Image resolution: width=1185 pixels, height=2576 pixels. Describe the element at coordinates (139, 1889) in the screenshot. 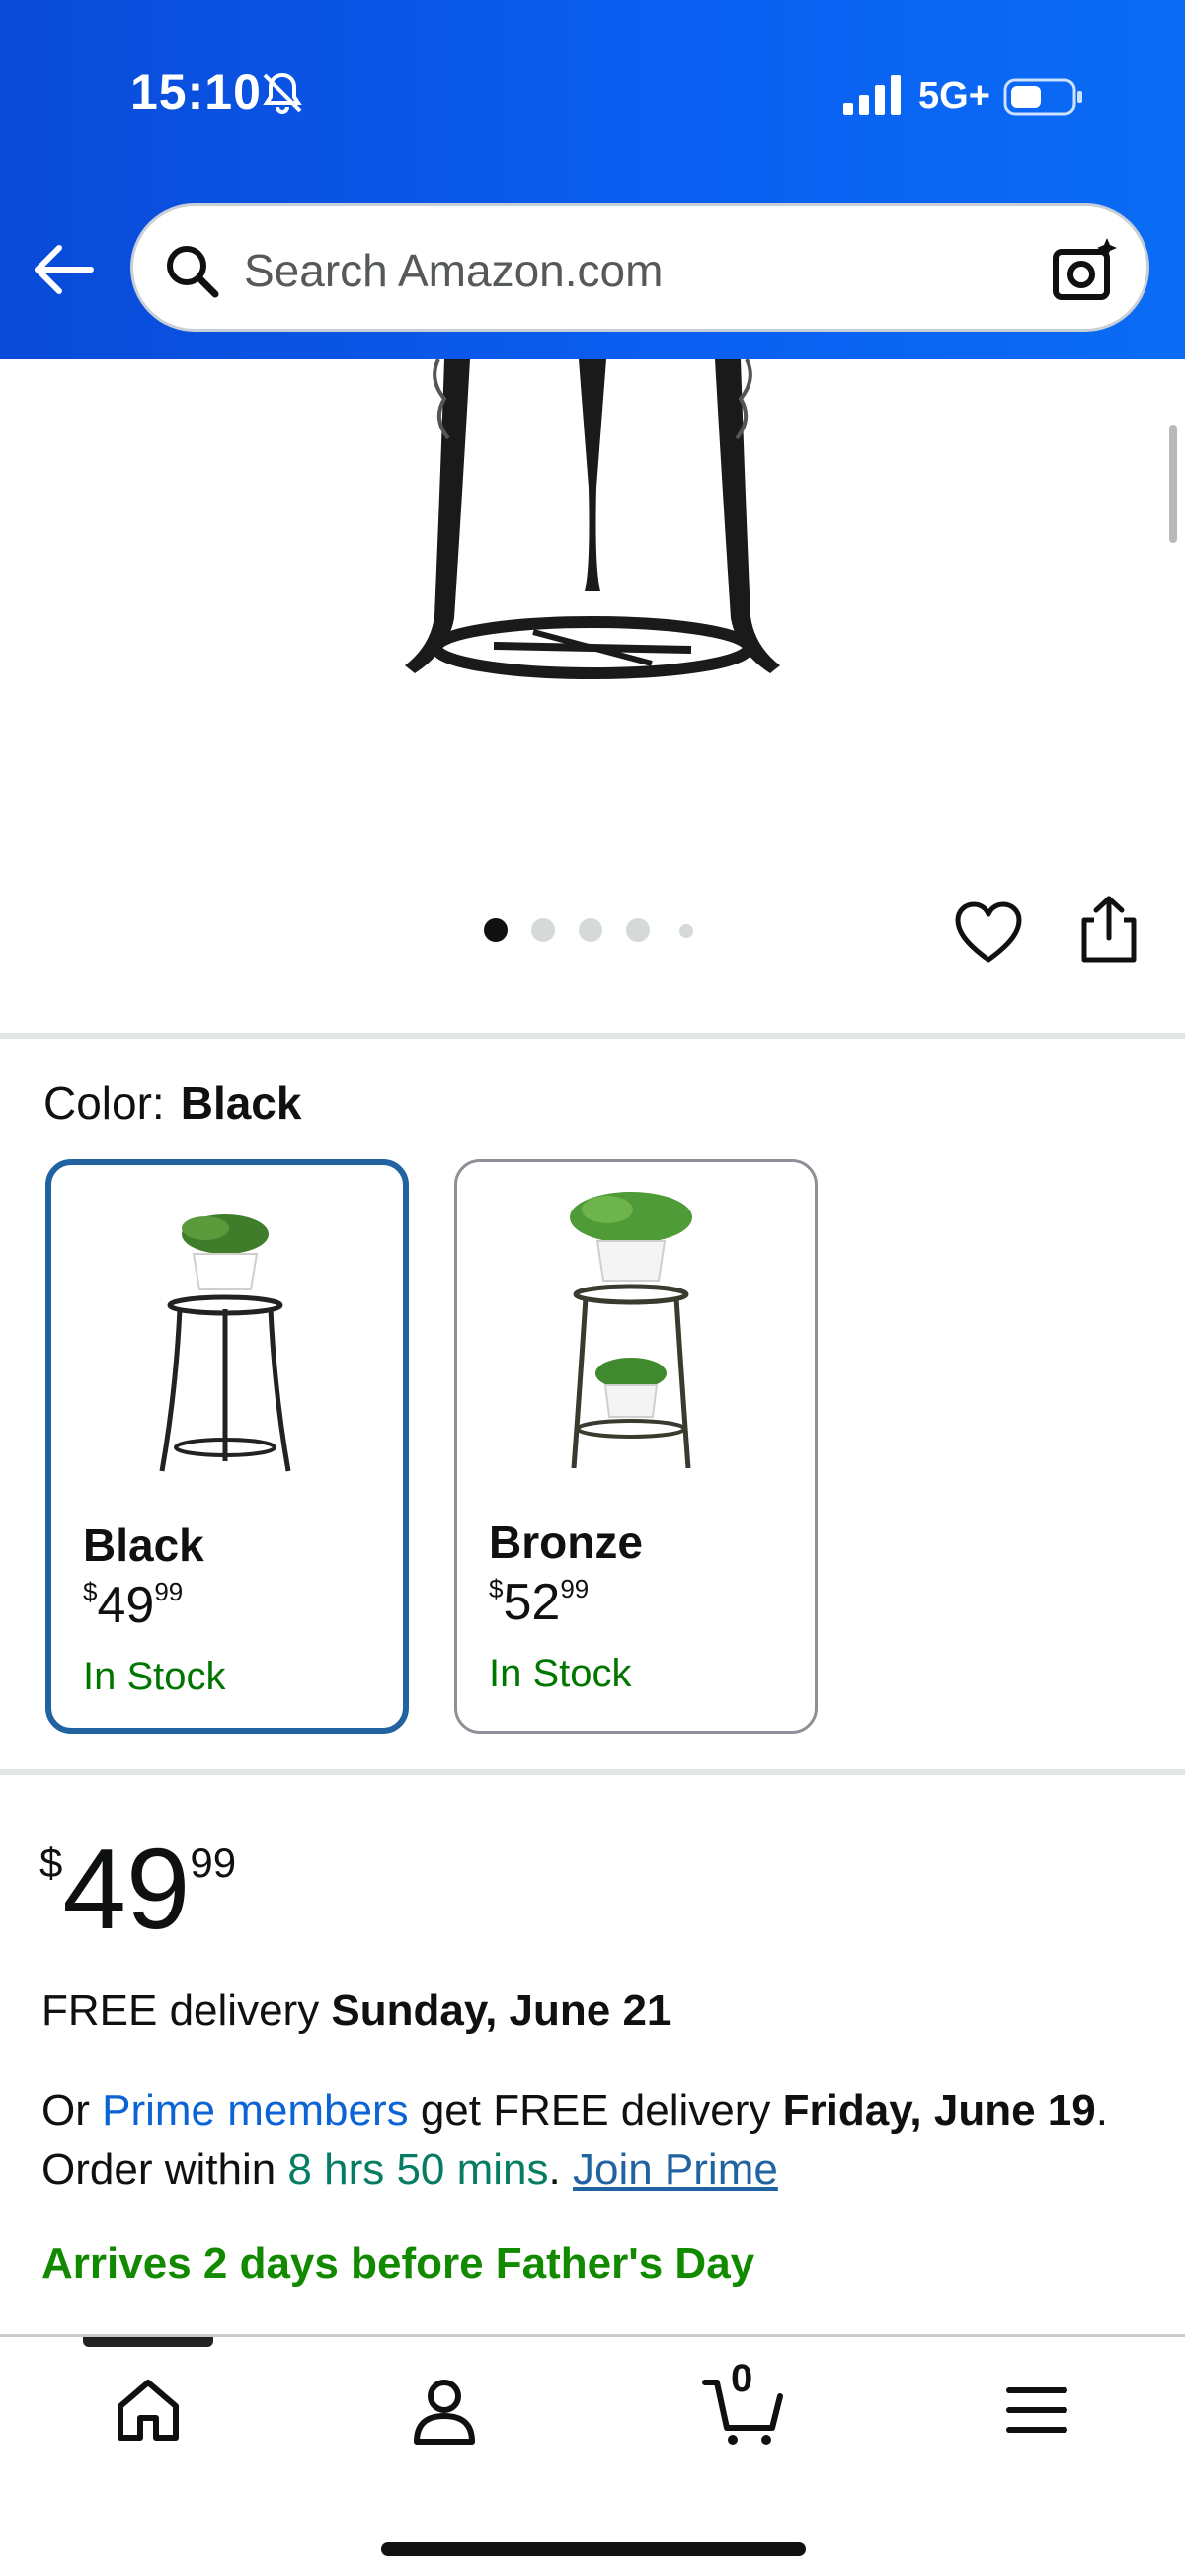

I see `product-price: $4999` at that location.